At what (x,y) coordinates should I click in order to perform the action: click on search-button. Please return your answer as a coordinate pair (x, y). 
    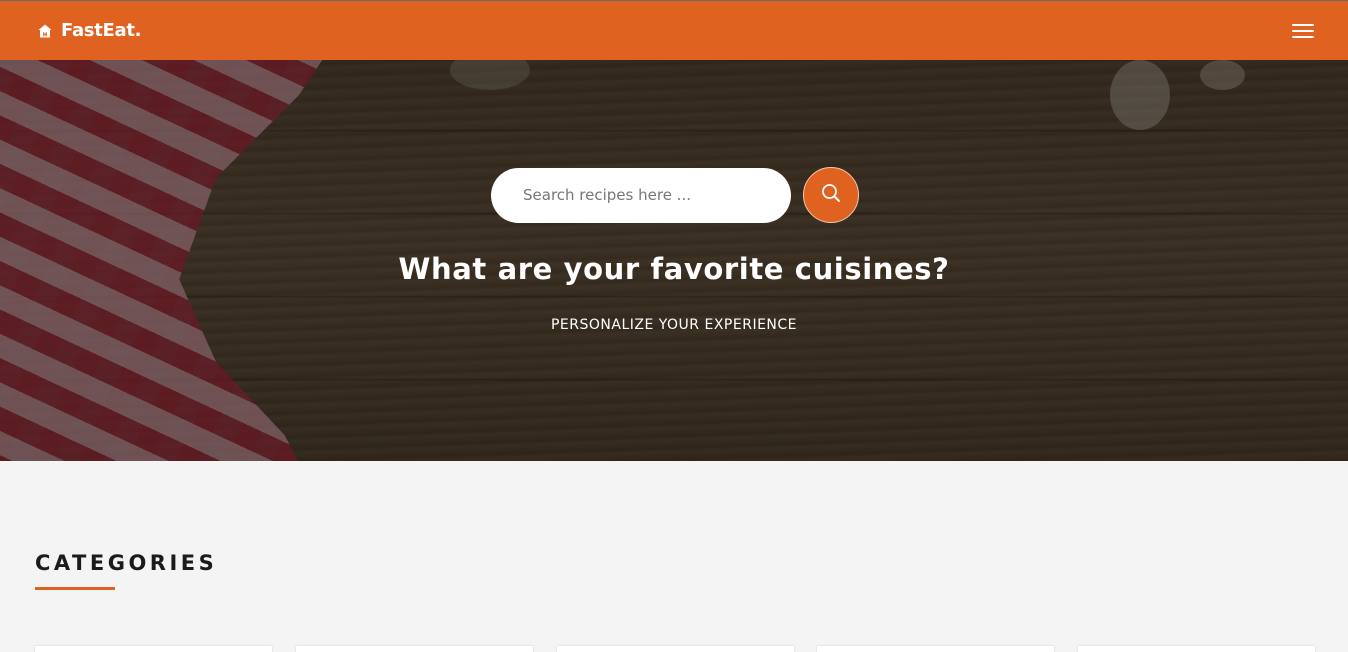
    Looking at the image, I should click on (831, 195).